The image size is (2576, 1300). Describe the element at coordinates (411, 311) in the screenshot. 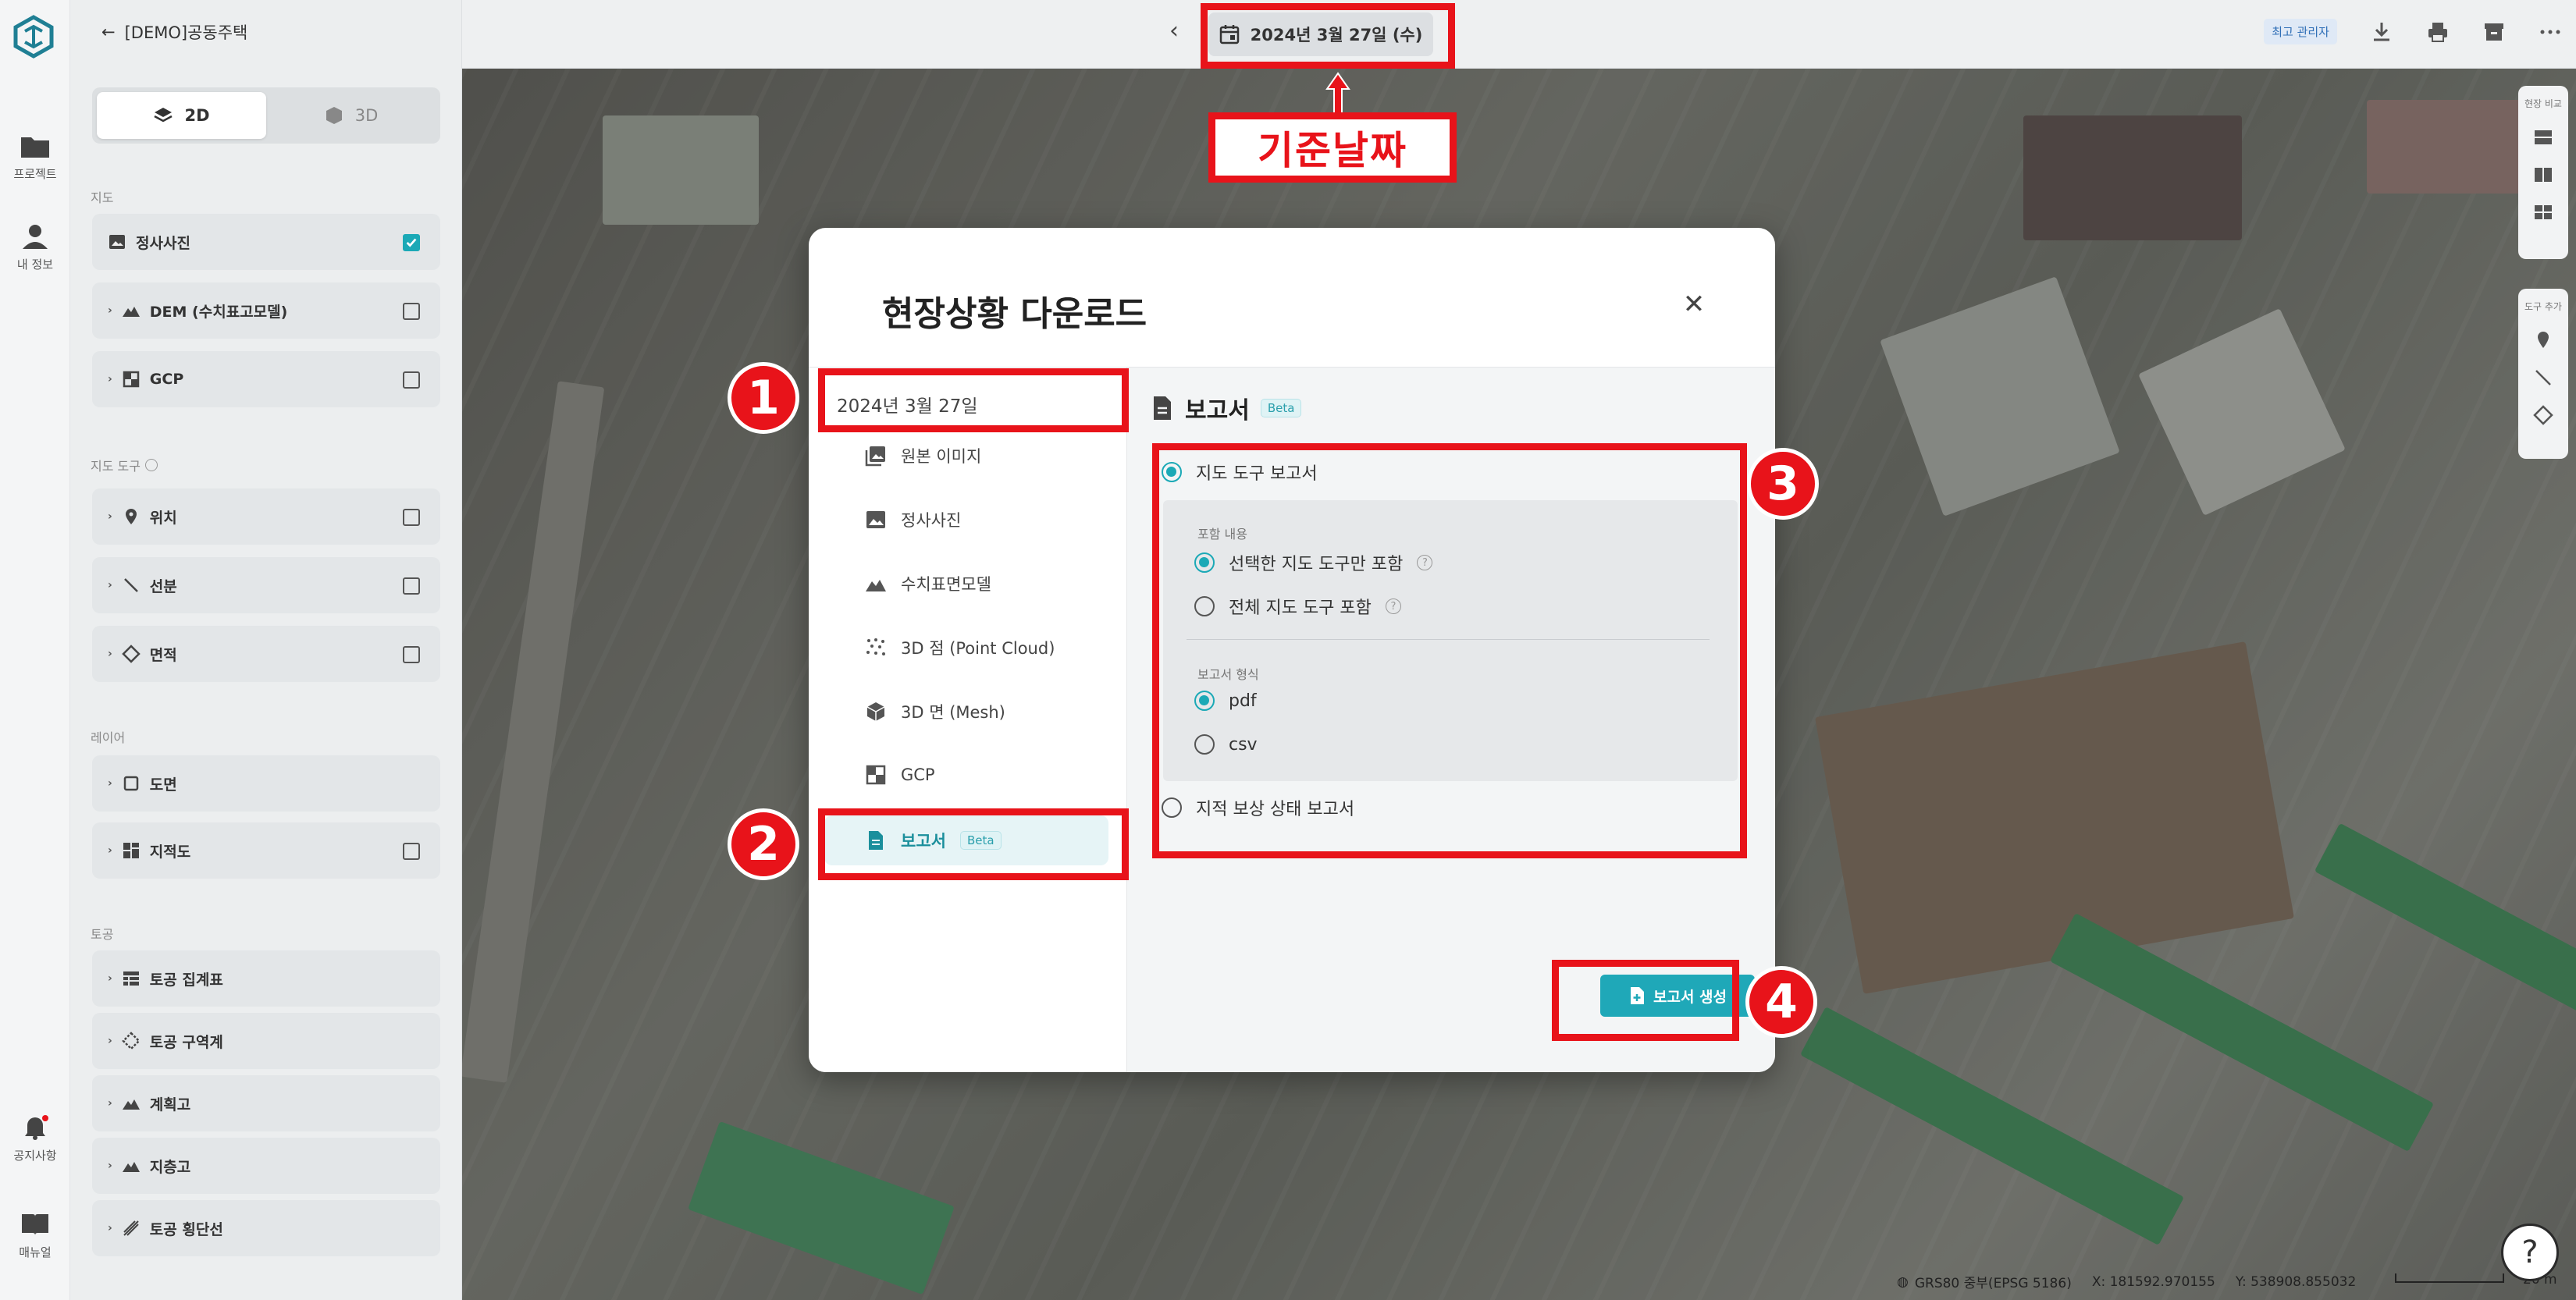

I see `layer-checkbox-dem` at that location.